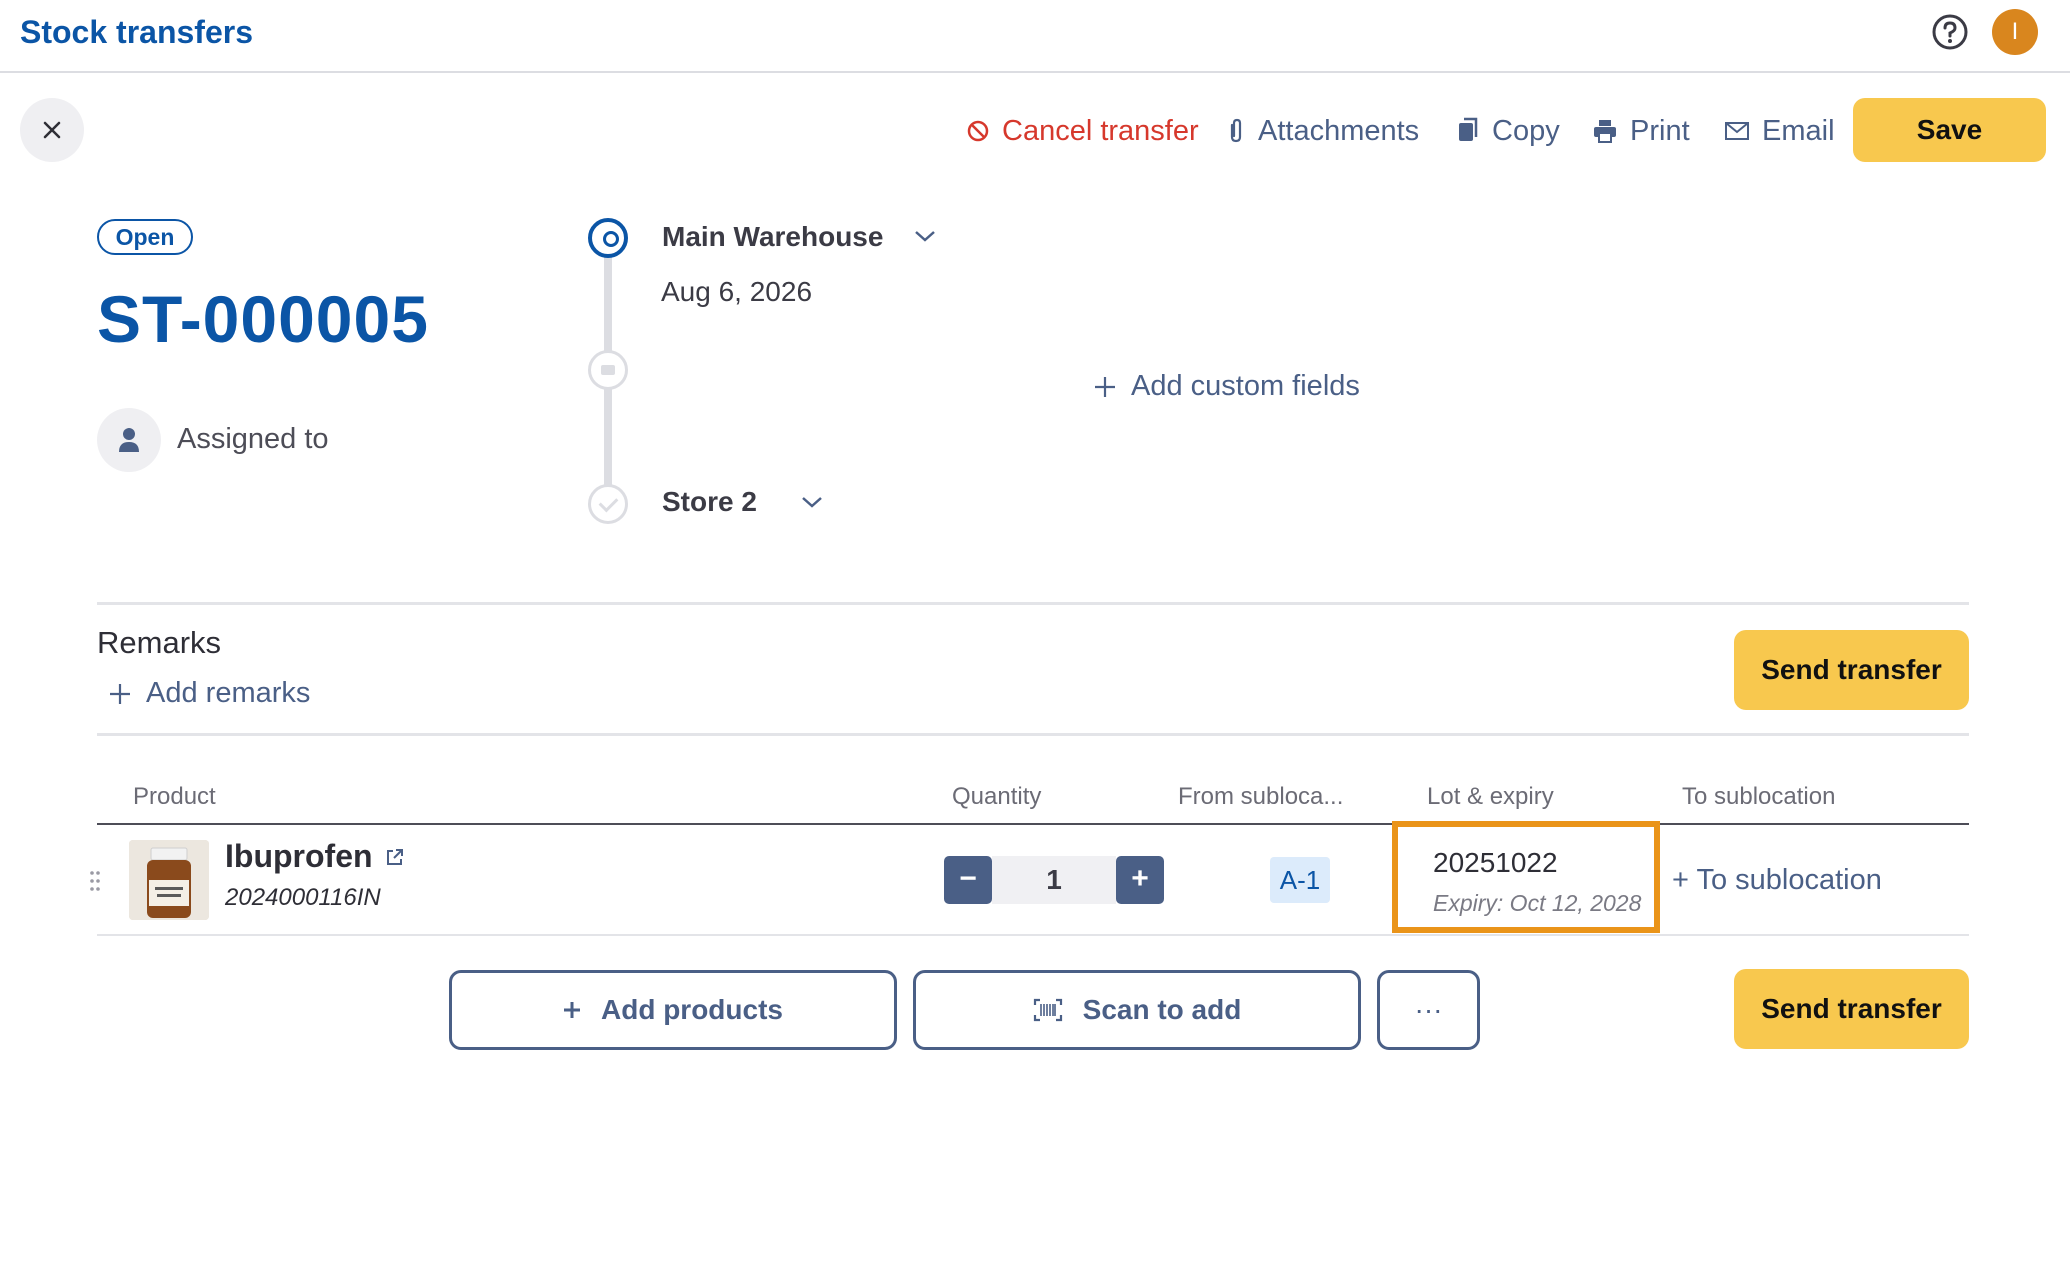 The width and height of the screenshot is (2070, 1272). I want to click on check-circle-icon, so click(608, 504).